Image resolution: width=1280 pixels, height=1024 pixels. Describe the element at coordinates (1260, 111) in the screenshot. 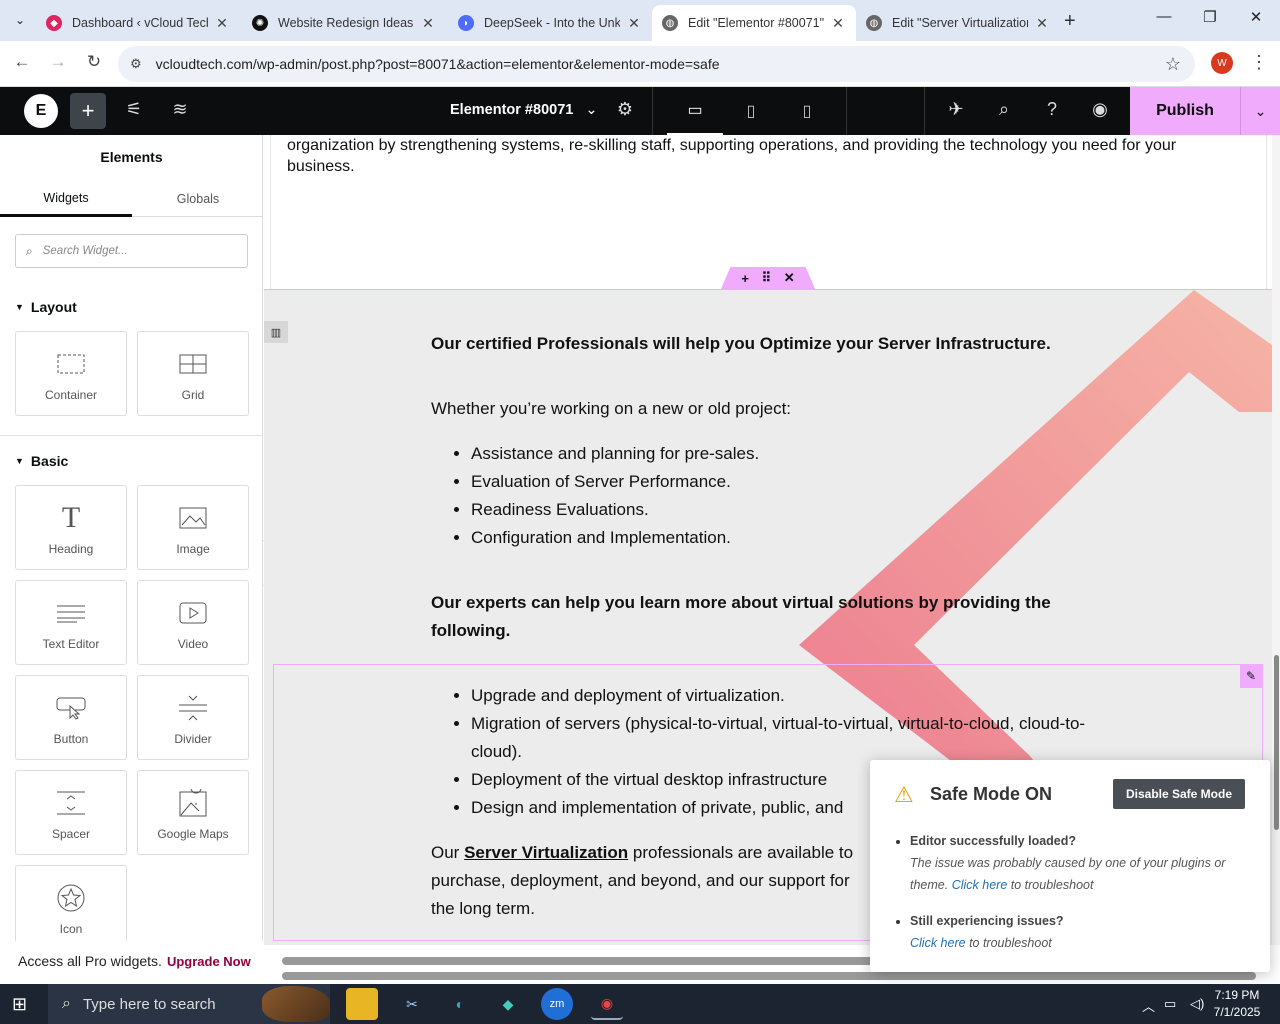

I see `publish-options-chevron-icon: ⌄` at that location.